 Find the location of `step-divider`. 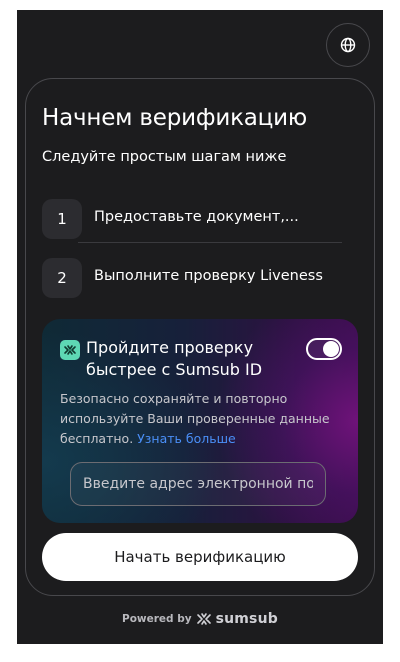

step-divider is located at coordinates (210, 242).